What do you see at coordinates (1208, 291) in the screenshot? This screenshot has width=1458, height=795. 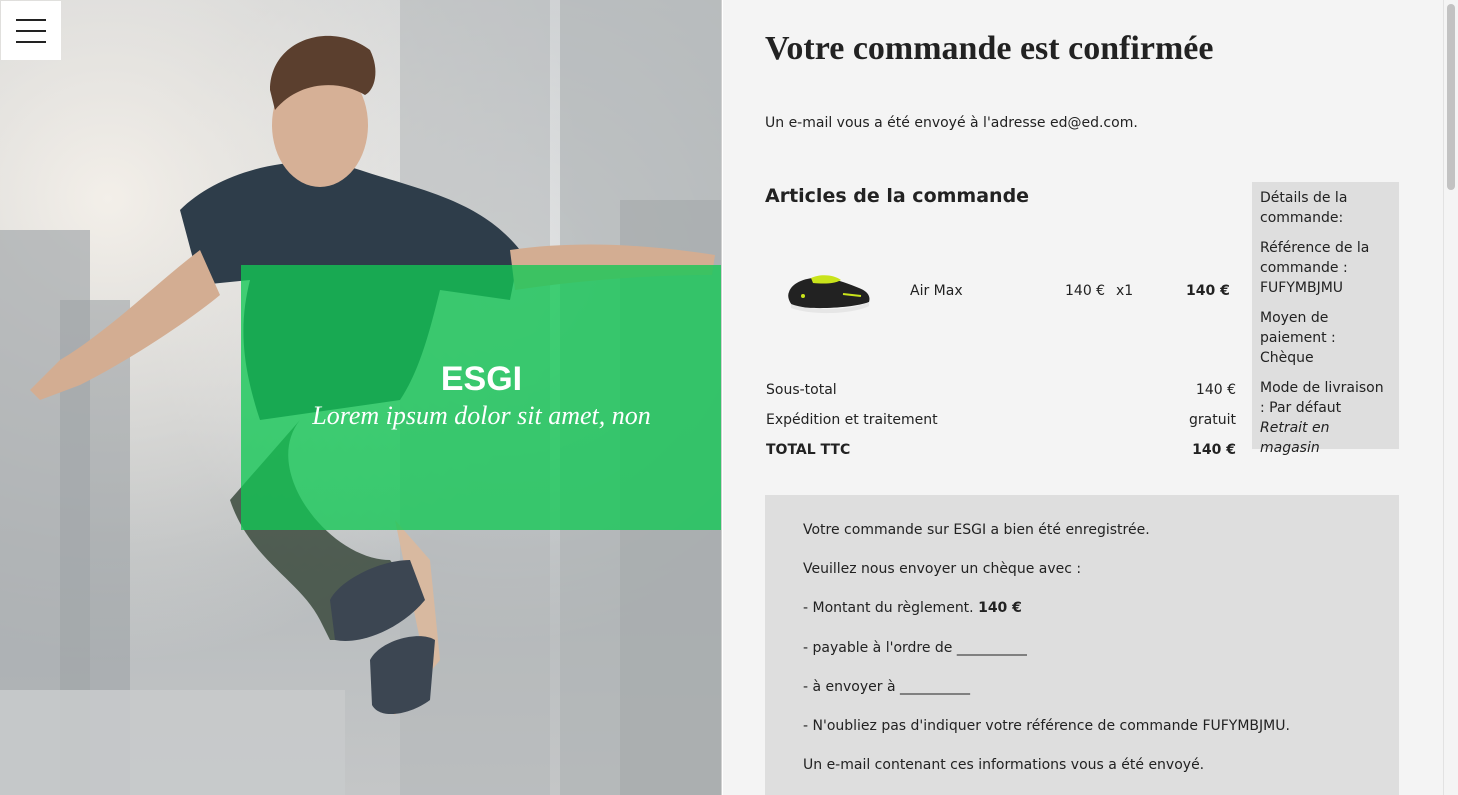 I see `item-line-total: 140 €` at bounding box center [1208, 291].